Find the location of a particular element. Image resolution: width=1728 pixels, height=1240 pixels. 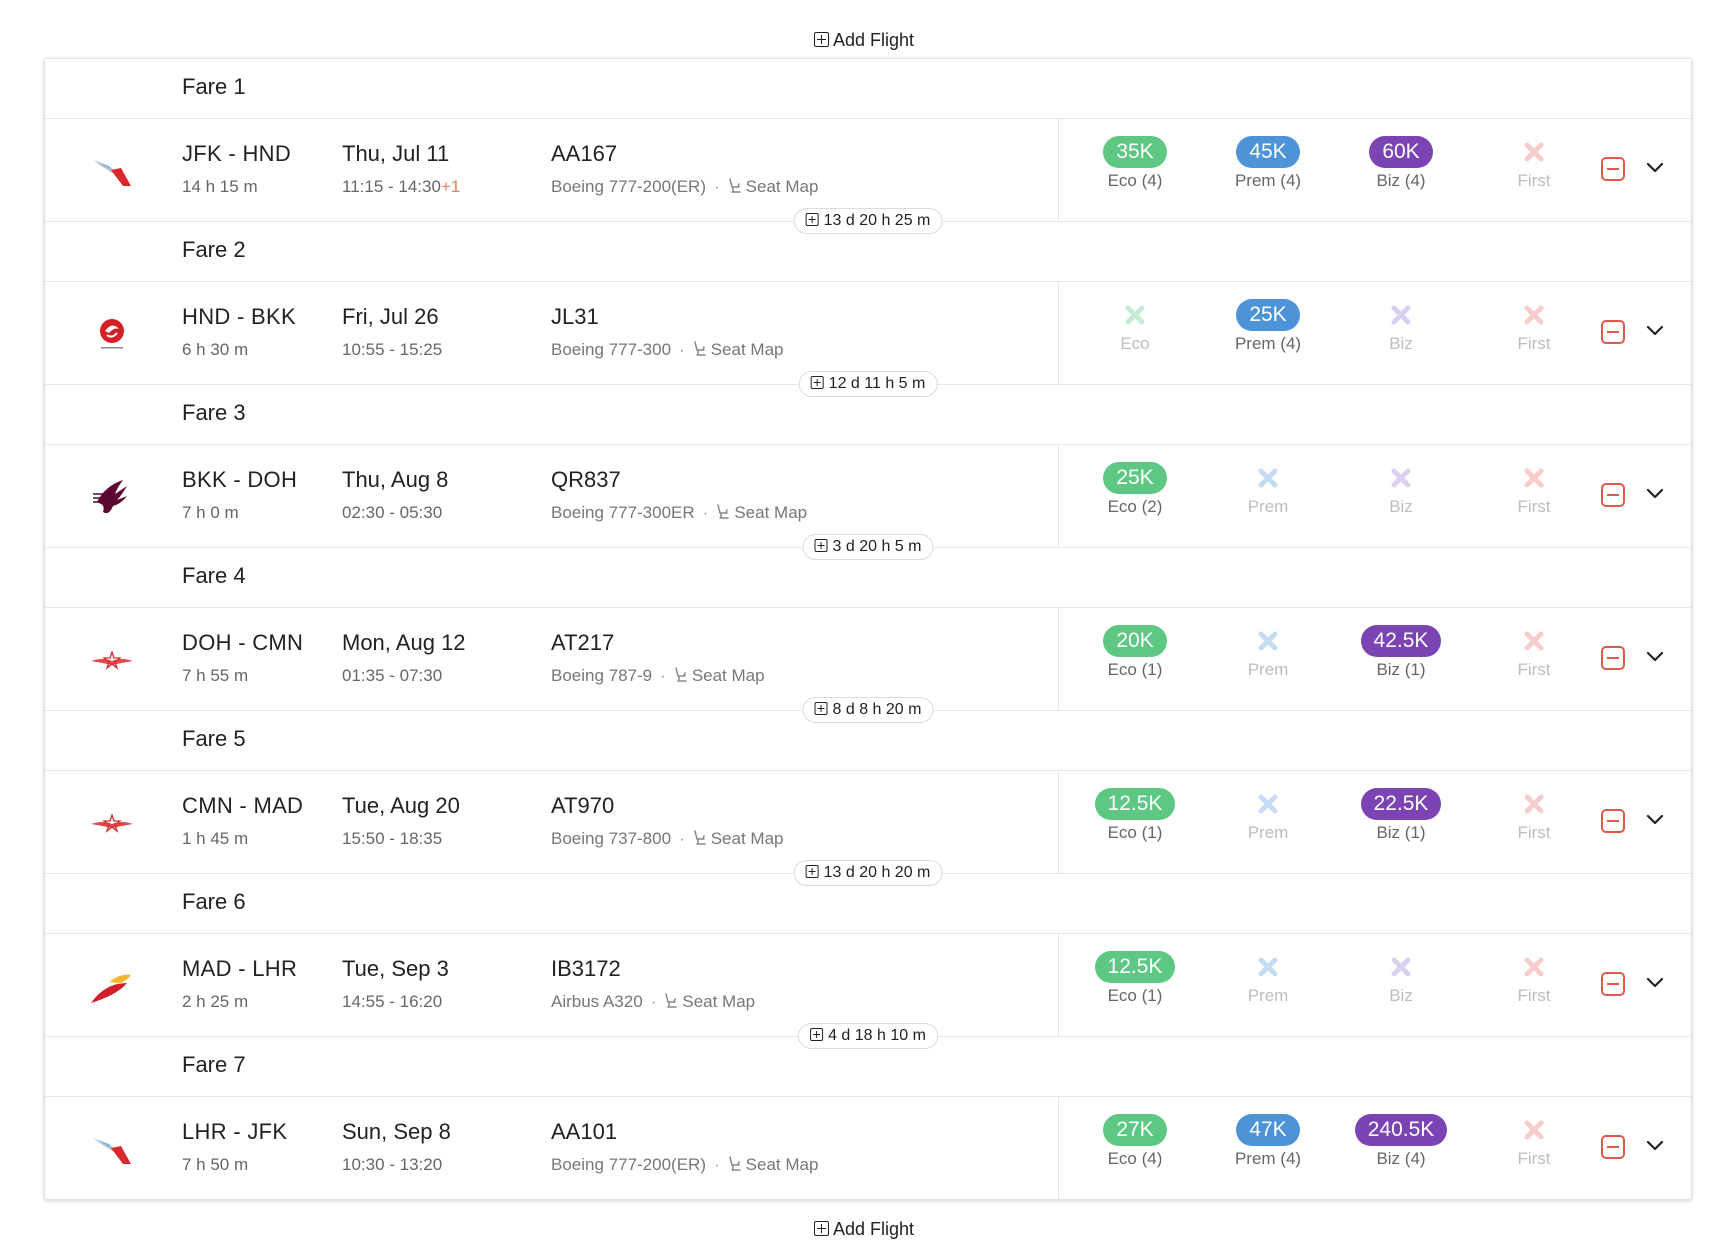

price-pill: 22.5K is located at coordinates (1401, 804).